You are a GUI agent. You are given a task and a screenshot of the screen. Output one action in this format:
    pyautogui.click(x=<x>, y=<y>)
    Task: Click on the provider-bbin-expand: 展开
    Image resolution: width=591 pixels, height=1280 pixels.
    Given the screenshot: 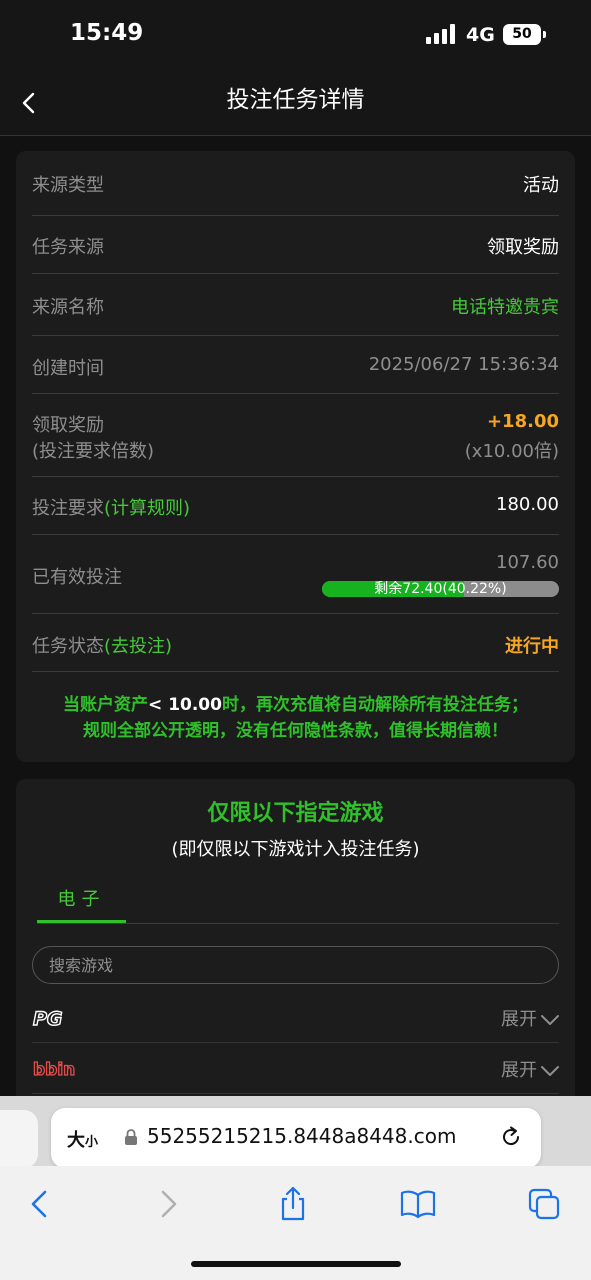 What is the action you would take?
    pyautogui.click(x=530, y=1069)
    